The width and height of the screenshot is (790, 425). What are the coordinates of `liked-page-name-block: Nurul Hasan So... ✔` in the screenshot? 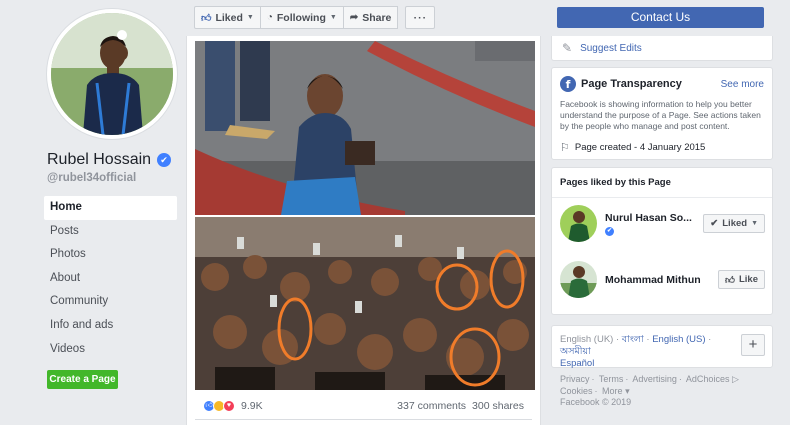 It's located at (653, 224).